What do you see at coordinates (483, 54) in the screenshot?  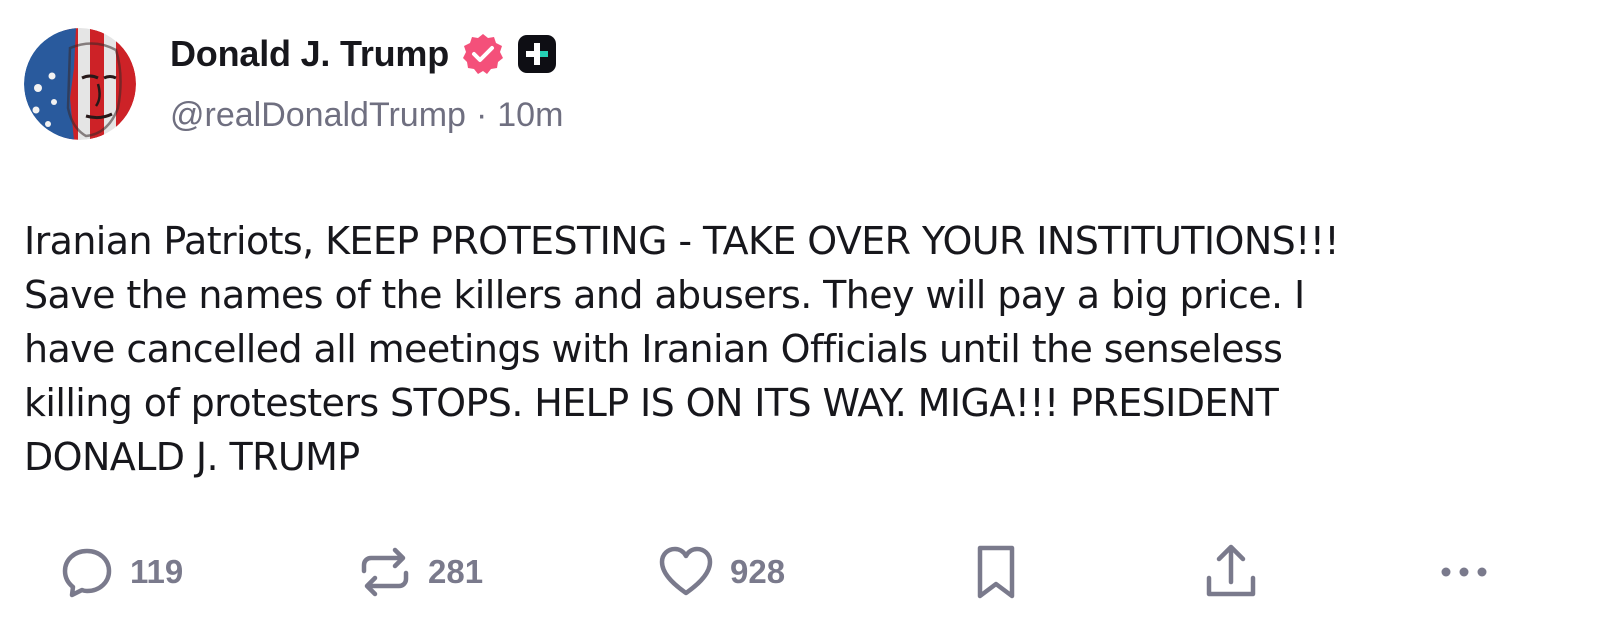 I see `verified-badge-icon` at bounding box center [483, 54].